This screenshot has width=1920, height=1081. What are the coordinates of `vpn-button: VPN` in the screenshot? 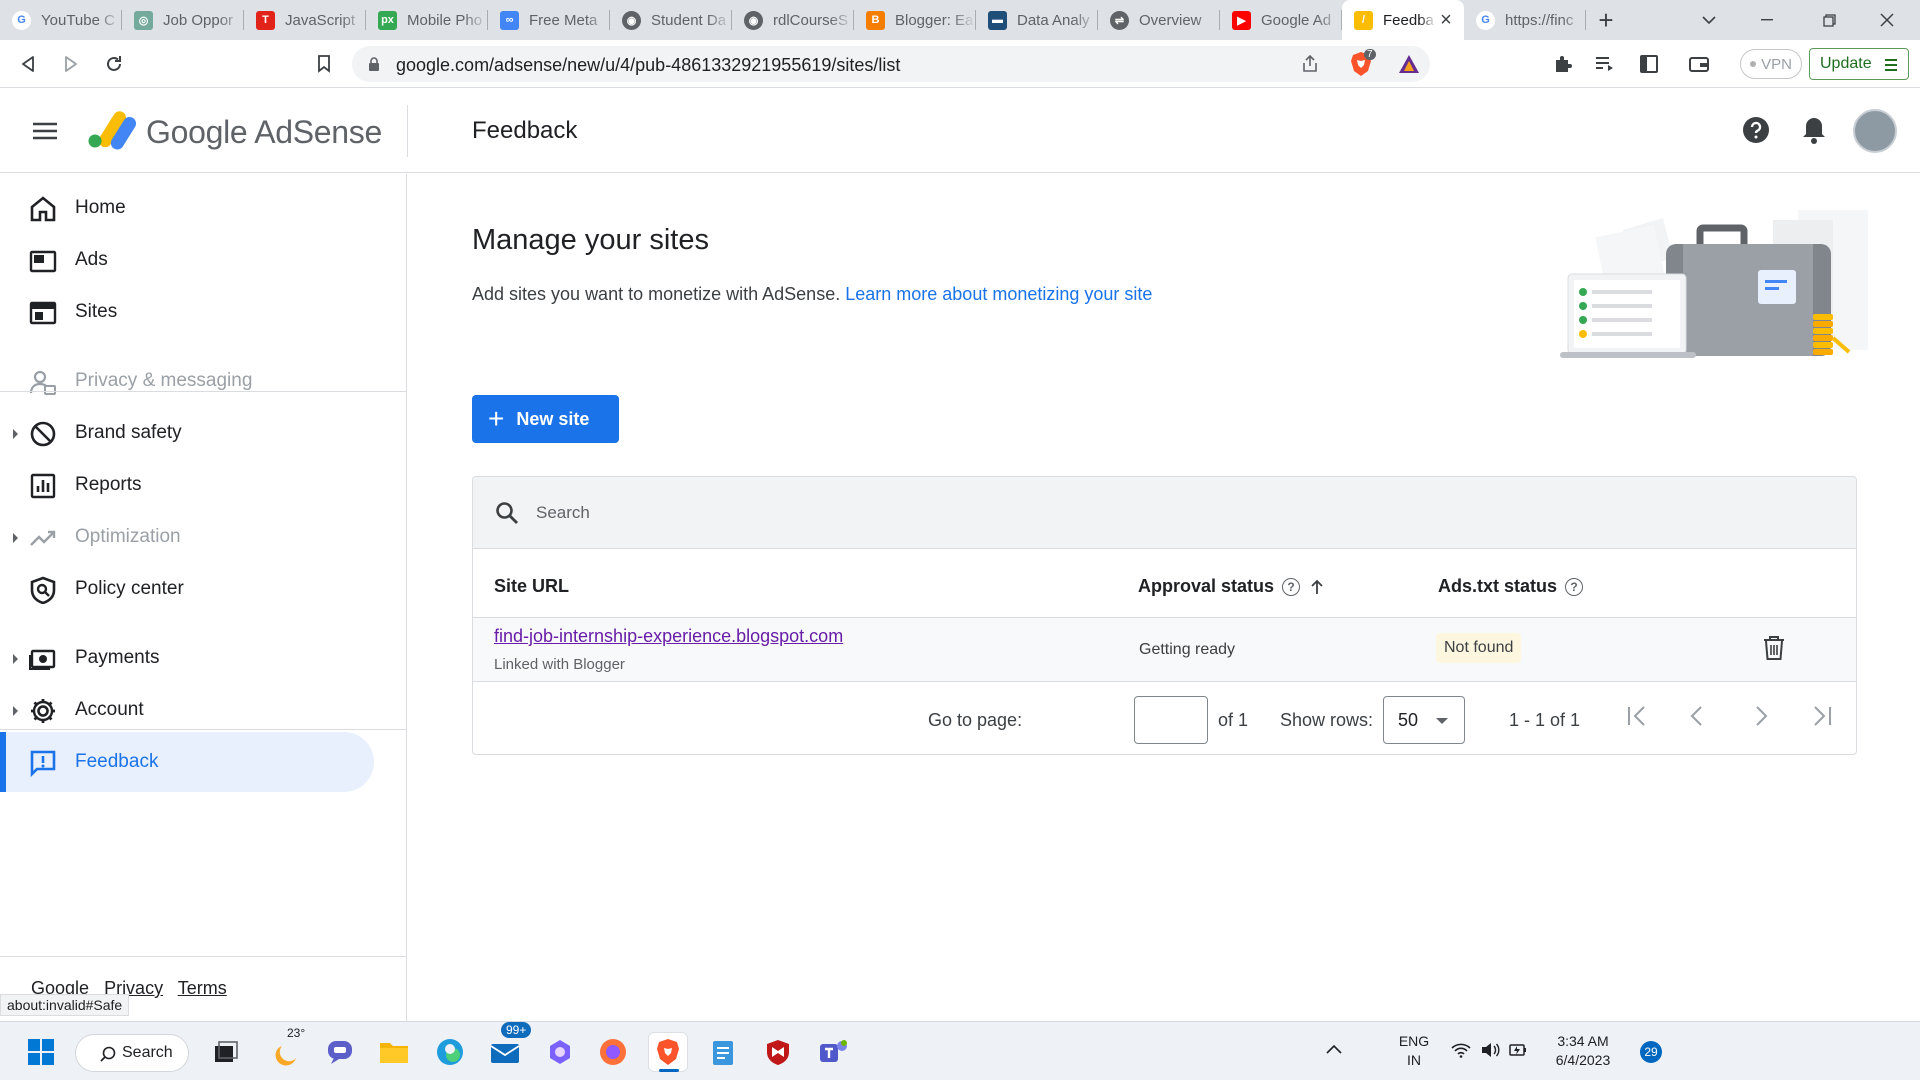 It's located at (1771, 64).